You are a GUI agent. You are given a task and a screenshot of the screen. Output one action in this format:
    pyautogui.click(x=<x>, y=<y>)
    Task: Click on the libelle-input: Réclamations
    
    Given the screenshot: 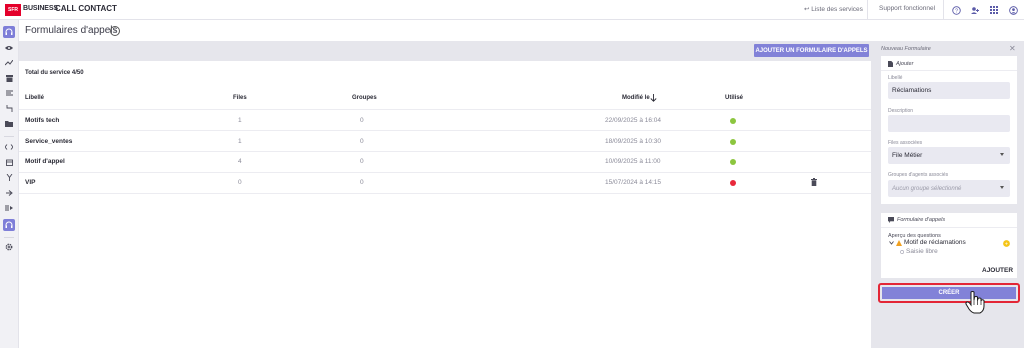 What is the action you would take?
    pyautogui.click(x=949, y=90)
    